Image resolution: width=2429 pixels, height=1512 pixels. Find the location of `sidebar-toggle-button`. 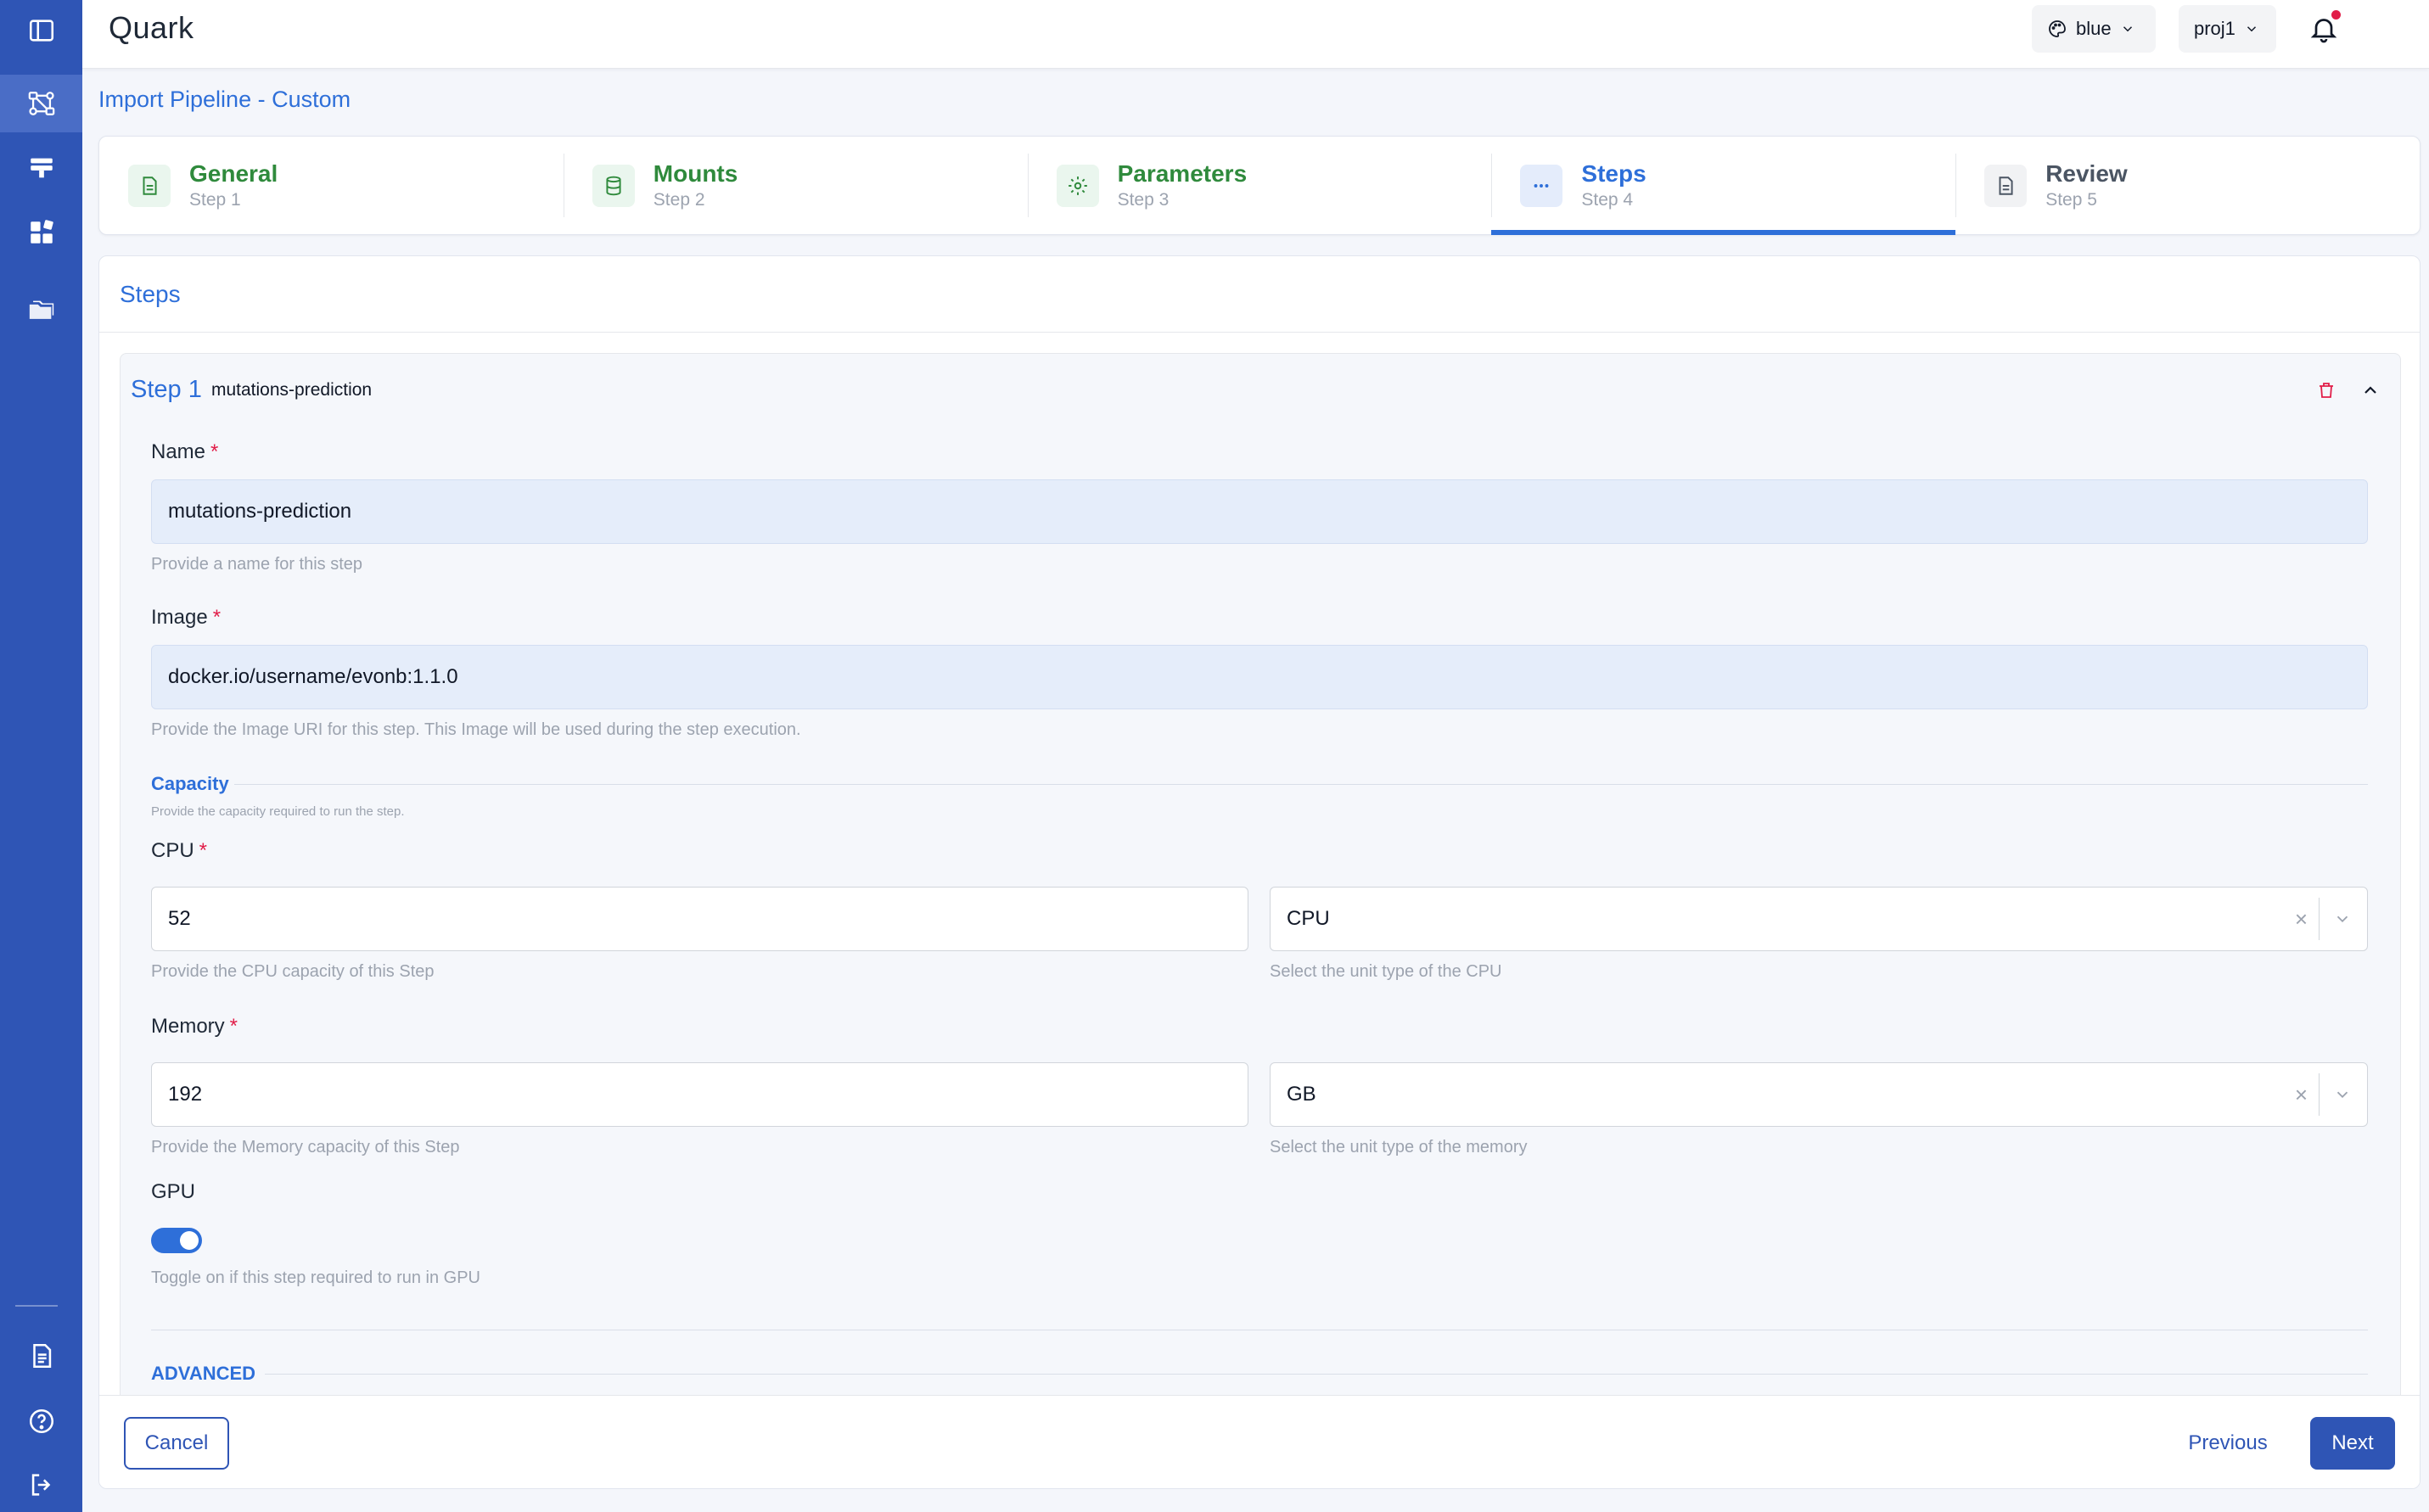

sidebar-toggle-button is located at coordinates (41, 30).